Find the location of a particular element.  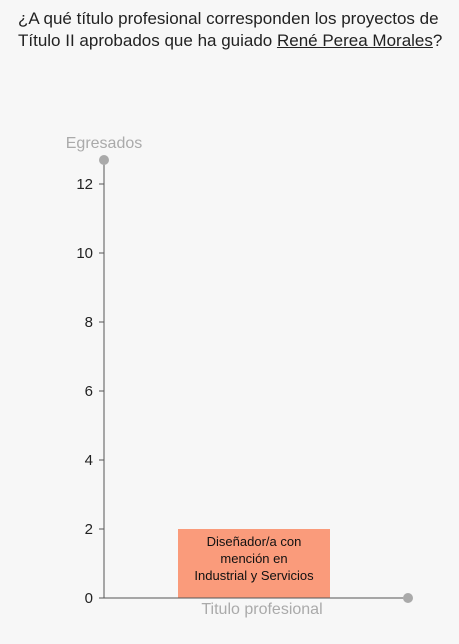

y-axis-end-marker is located at coordinates (104, 160).